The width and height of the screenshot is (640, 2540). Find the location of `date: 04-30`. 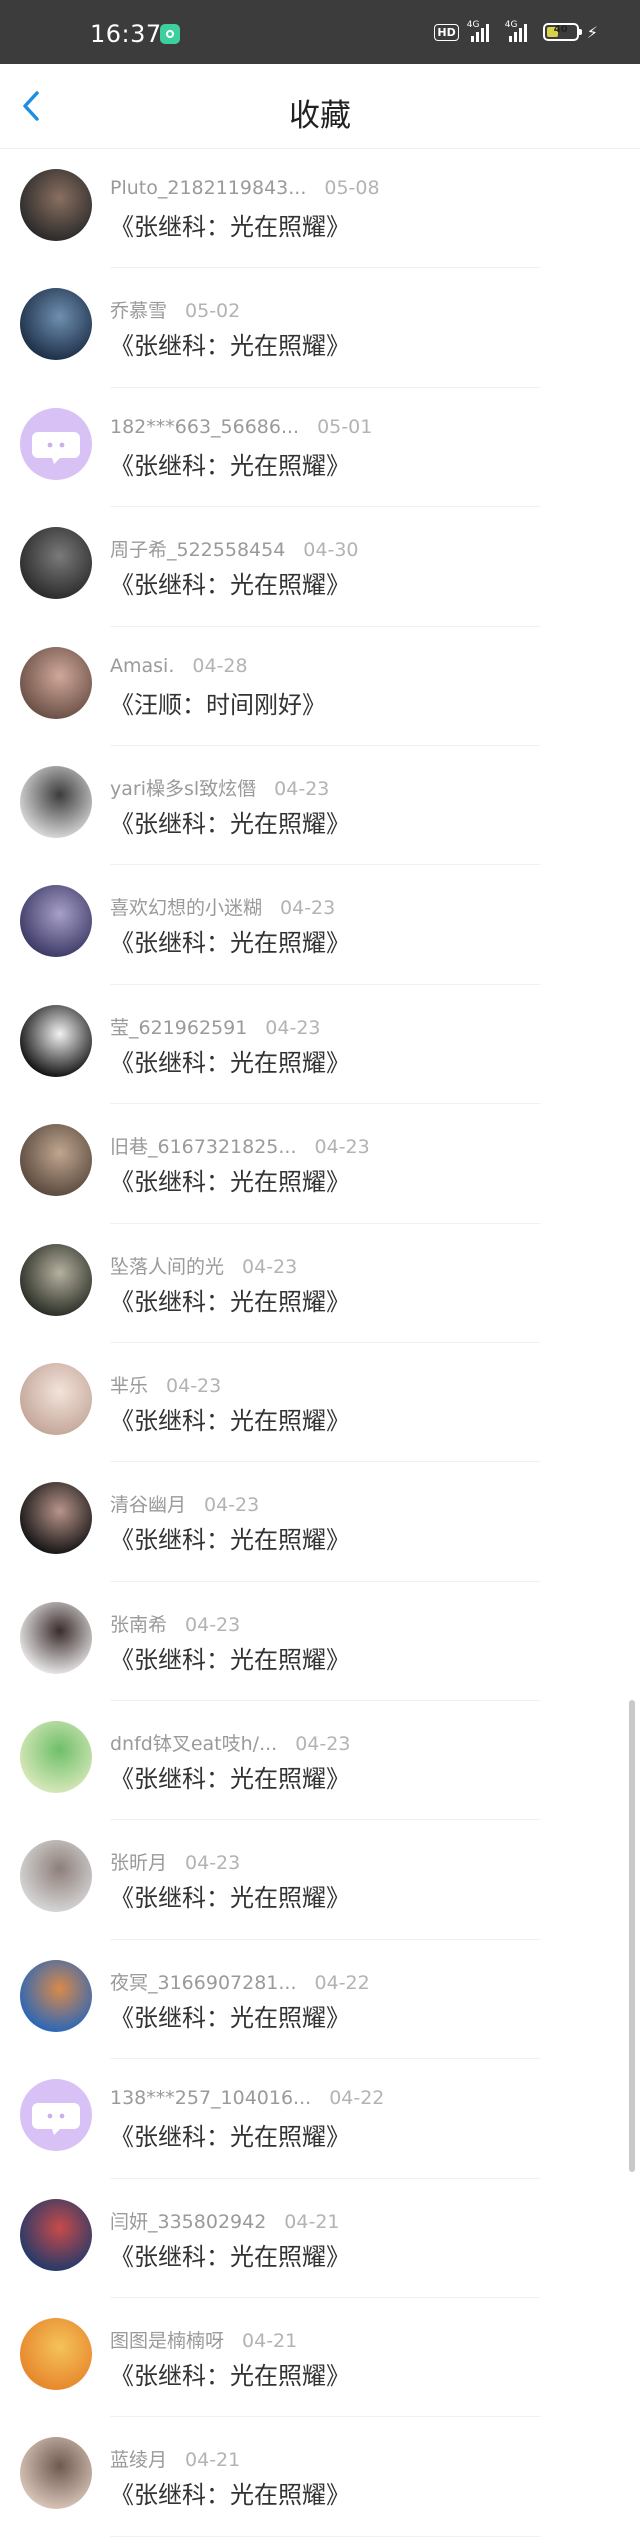

date: 04-30 is located at coordinates (331, 550).